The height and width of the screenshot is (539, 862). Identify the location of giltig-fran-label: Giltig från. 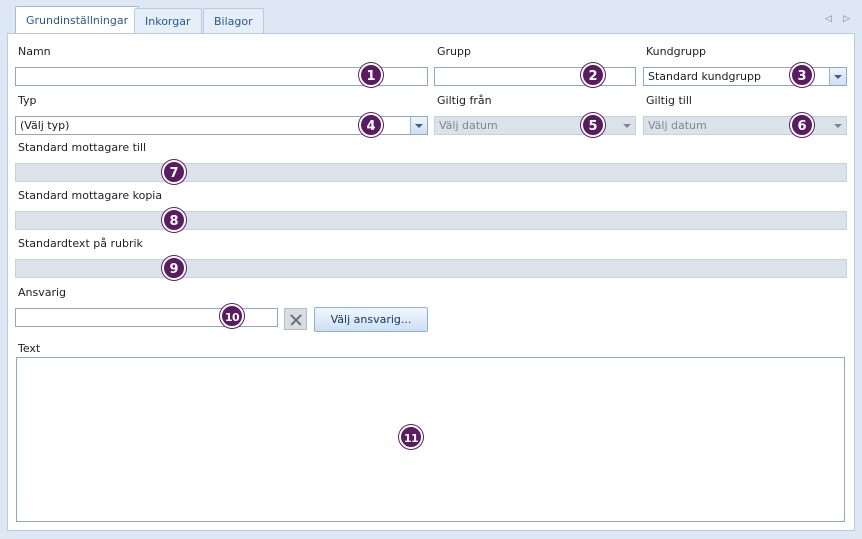
(464, 100).